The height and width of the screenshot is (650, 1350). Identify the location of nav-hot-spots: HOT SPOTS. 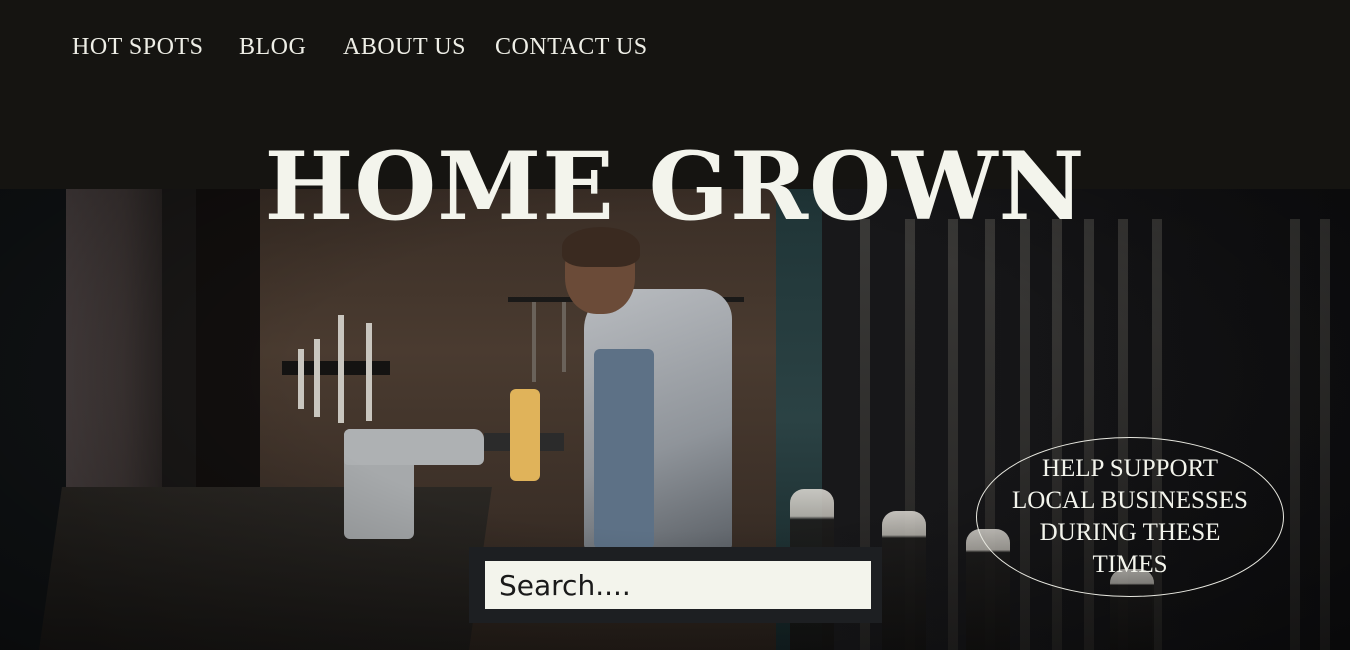
(137, 47).